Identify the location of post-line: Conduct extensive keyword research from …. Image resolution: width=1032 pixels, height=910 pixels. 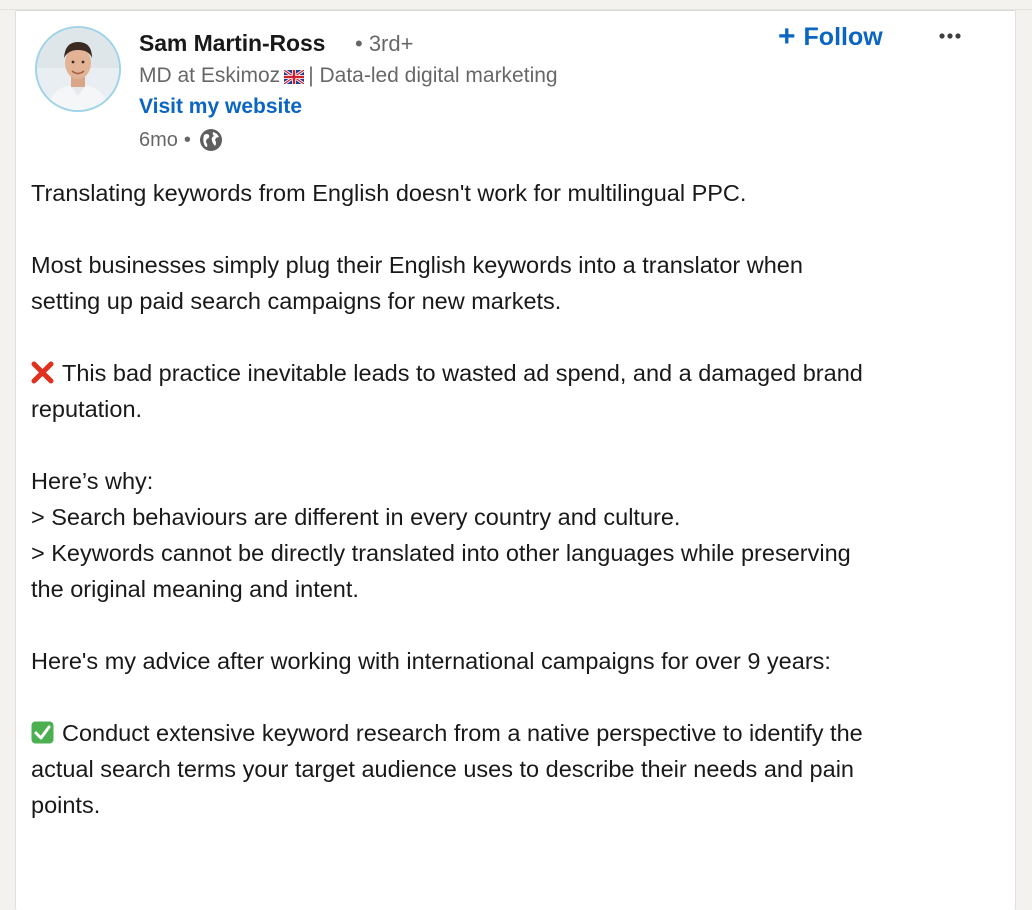
(506, 733).